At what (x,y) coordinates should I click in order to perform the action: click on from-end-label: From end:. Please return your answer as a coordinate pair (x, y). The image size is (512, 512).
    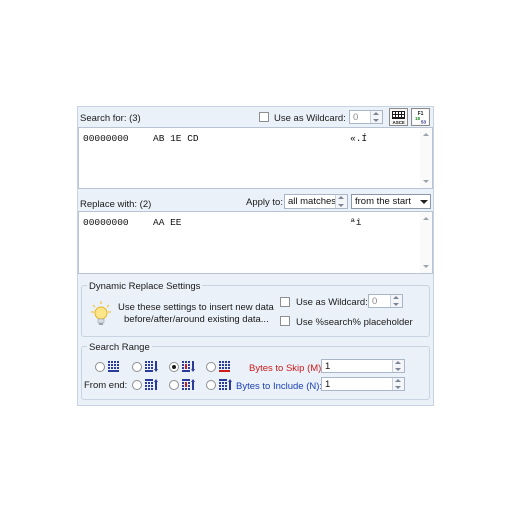
    Looking at the image, I should click on (106, 385).